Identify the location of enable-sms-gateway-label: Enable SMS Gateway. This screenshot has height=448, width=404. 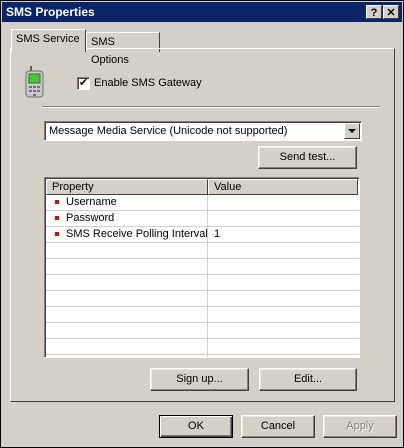
(148, 83).